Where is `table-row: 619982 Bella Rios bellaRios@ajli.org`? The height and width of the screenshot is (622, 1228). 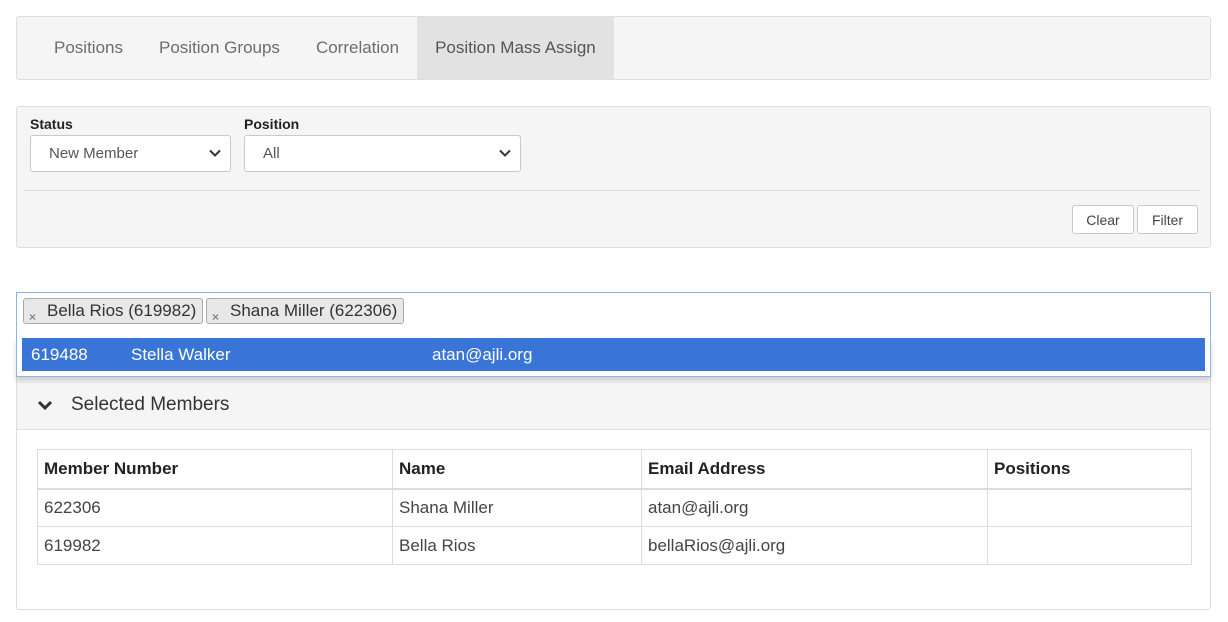
table-row: 619982 Bella Rios bellaRios@ajli.org is located at coordinates (614, 545).